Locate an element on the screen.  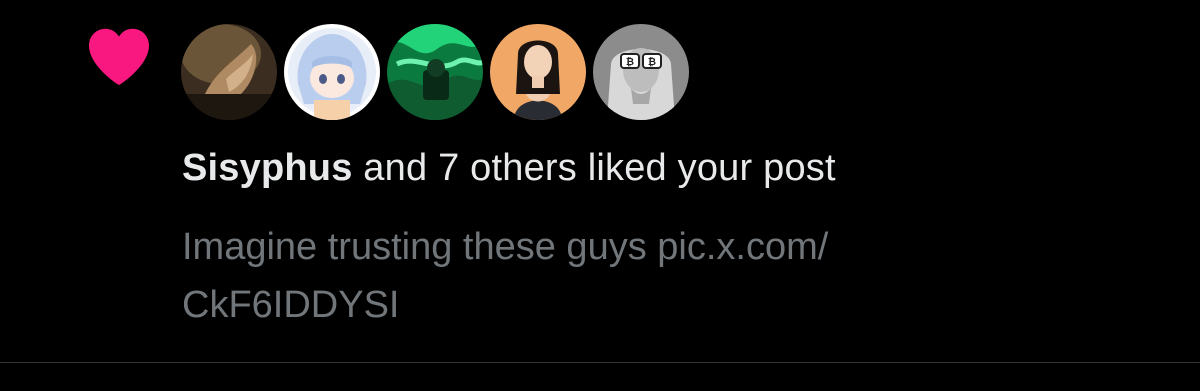
liker-avatars: ₿ ₿ is located at coordinates (435, 72).